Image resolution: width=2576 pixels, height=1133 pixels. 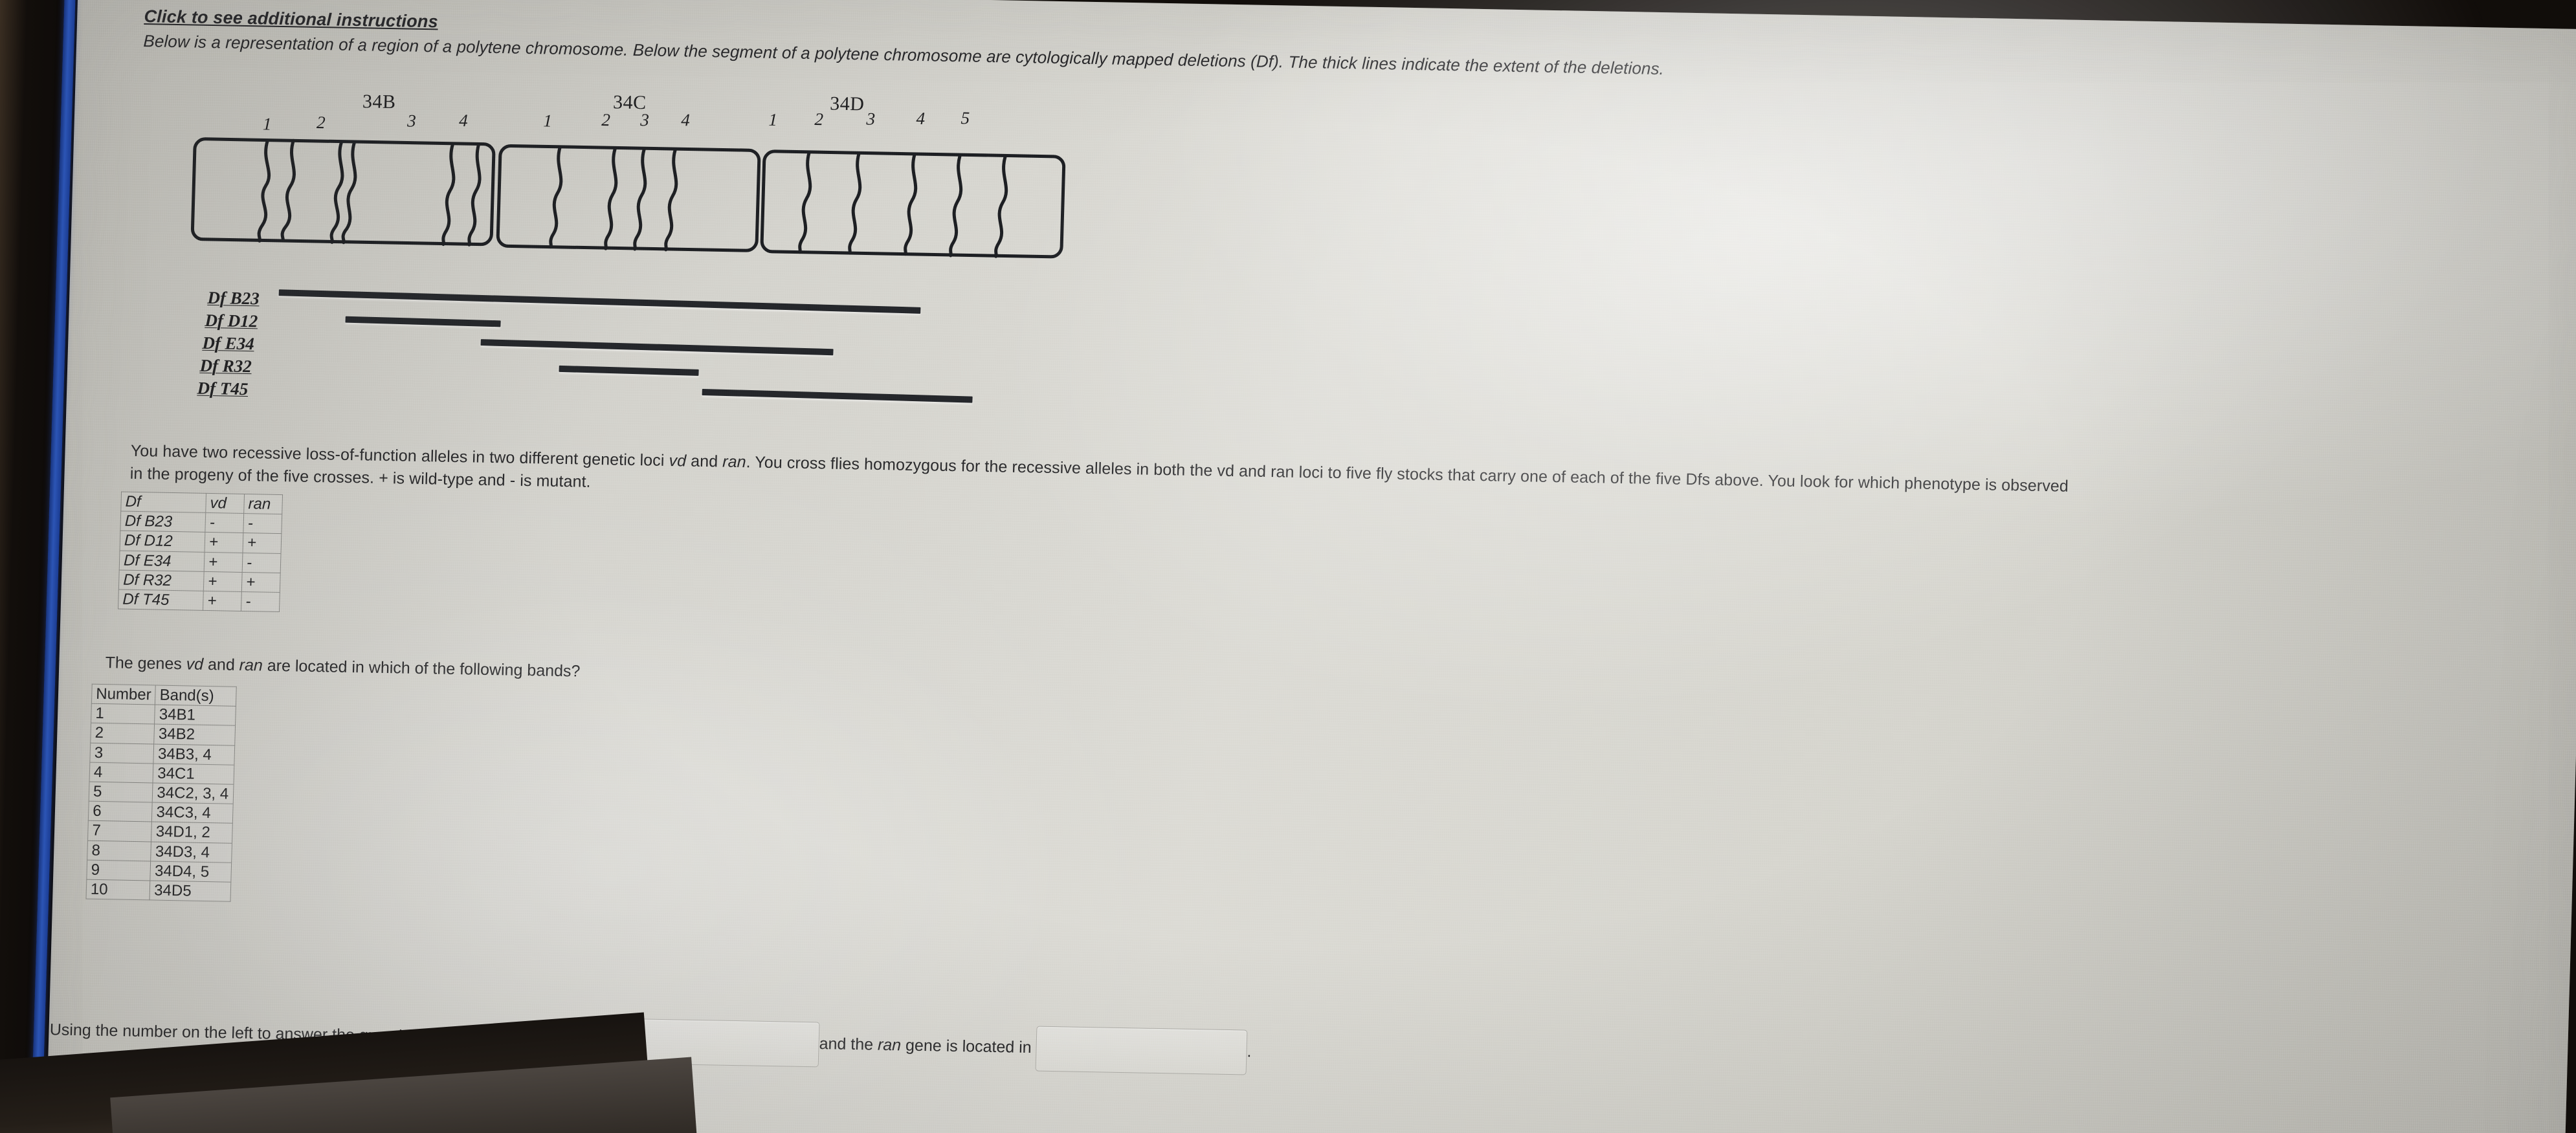 I want to click on cross-cell-vd-2: +, so click(x=223, y=562).